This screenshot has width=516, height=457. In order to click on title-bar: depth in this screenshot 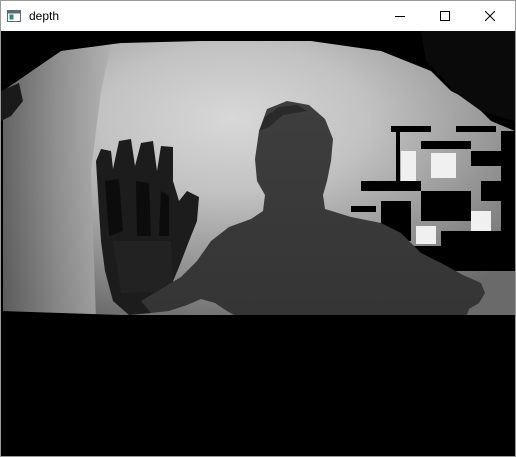, I will do `click(258, 16)`.